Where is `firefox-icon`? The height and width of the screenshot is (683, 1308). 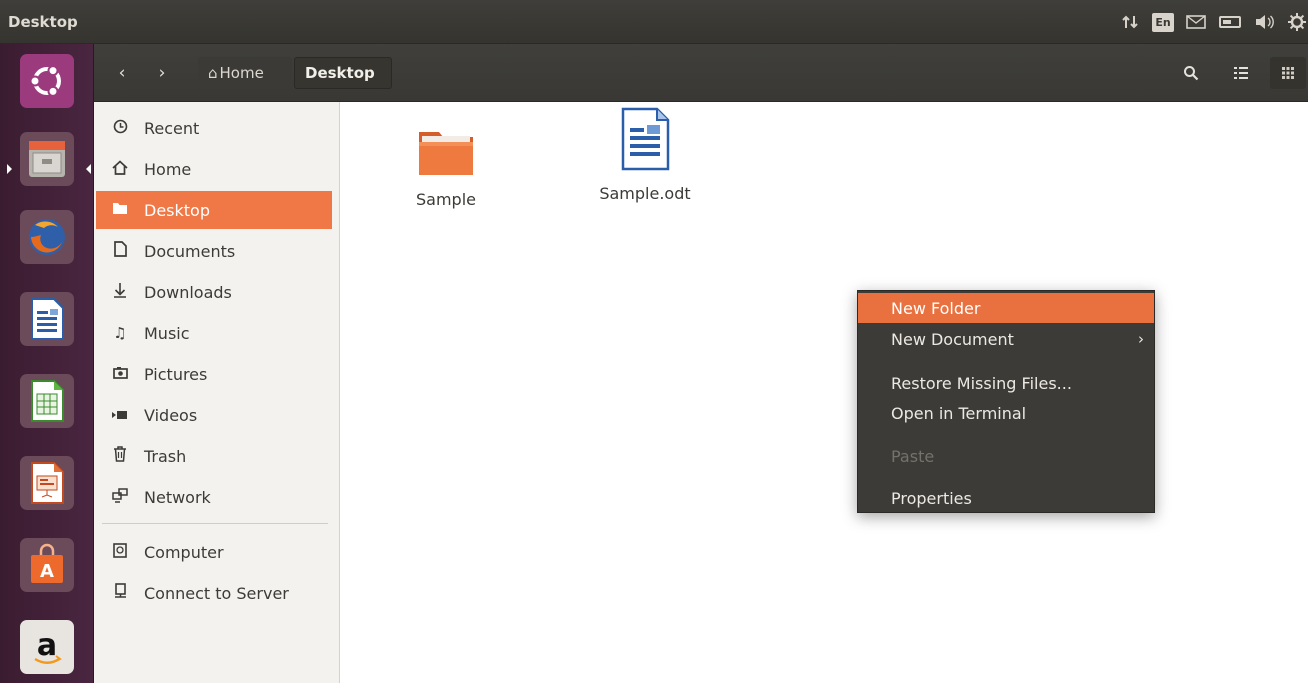
firefox-icon is located at coordinates (47, 237).